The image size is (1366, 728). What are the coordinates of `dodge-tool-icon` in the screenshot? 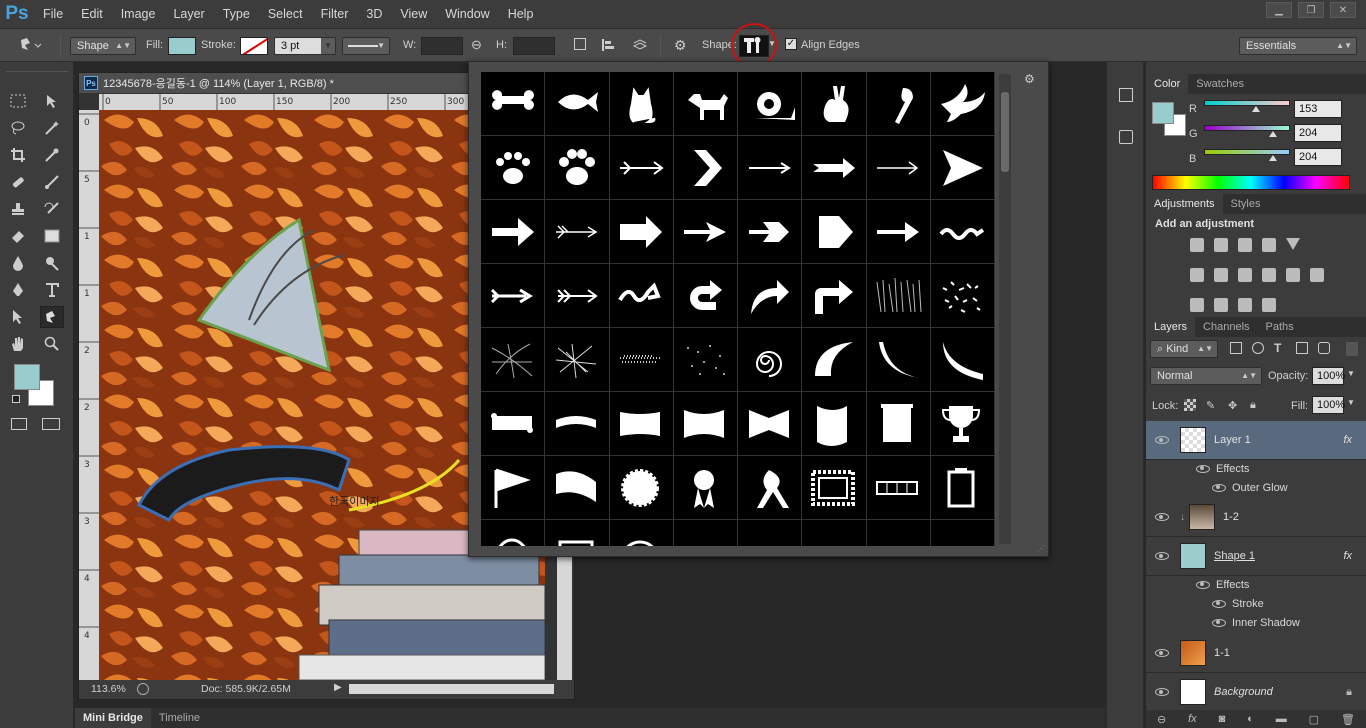 It's located at (52, 263).